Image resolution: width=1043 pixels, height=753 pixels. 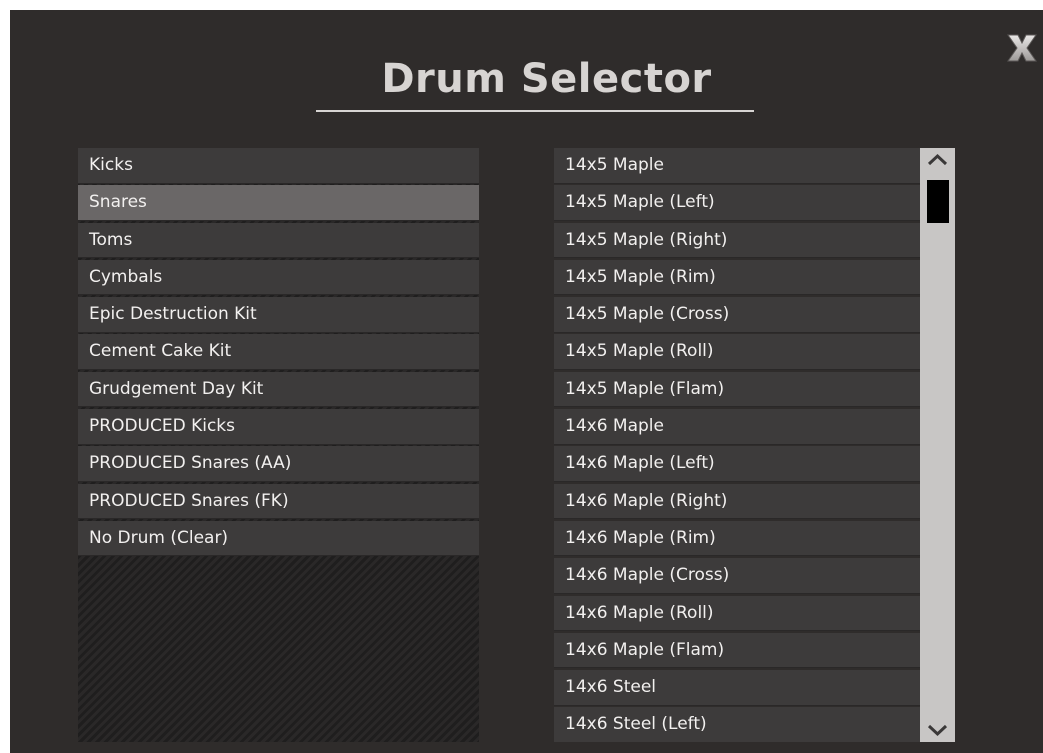 I want to click on category-item: Grudgement Day Kit, so click(x=278, y=389).